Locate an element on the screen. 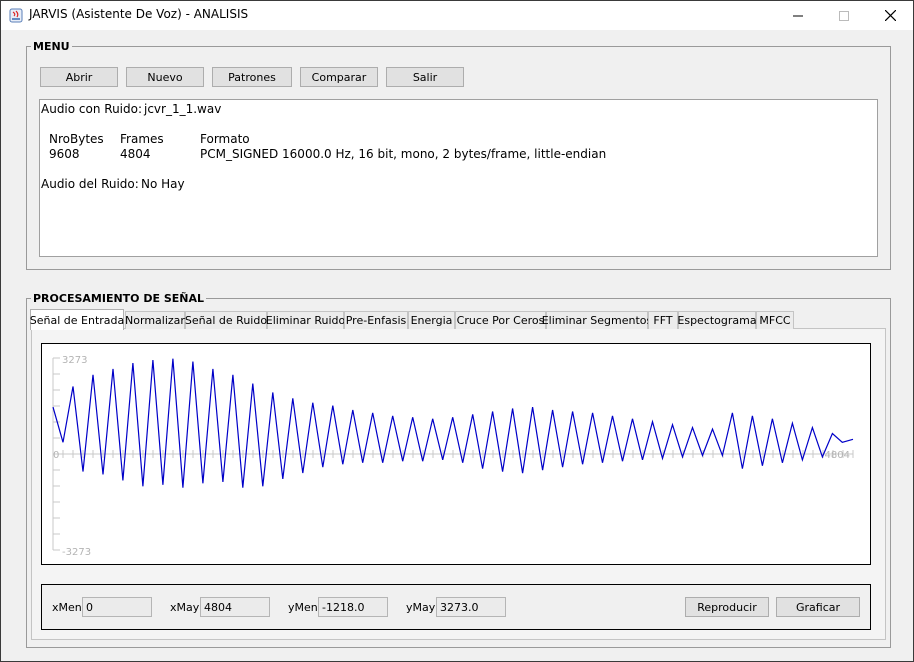 The width and height of the screenshot is (914, 662). reproducir-button: Reproducir is located at coordinates (727, 607).